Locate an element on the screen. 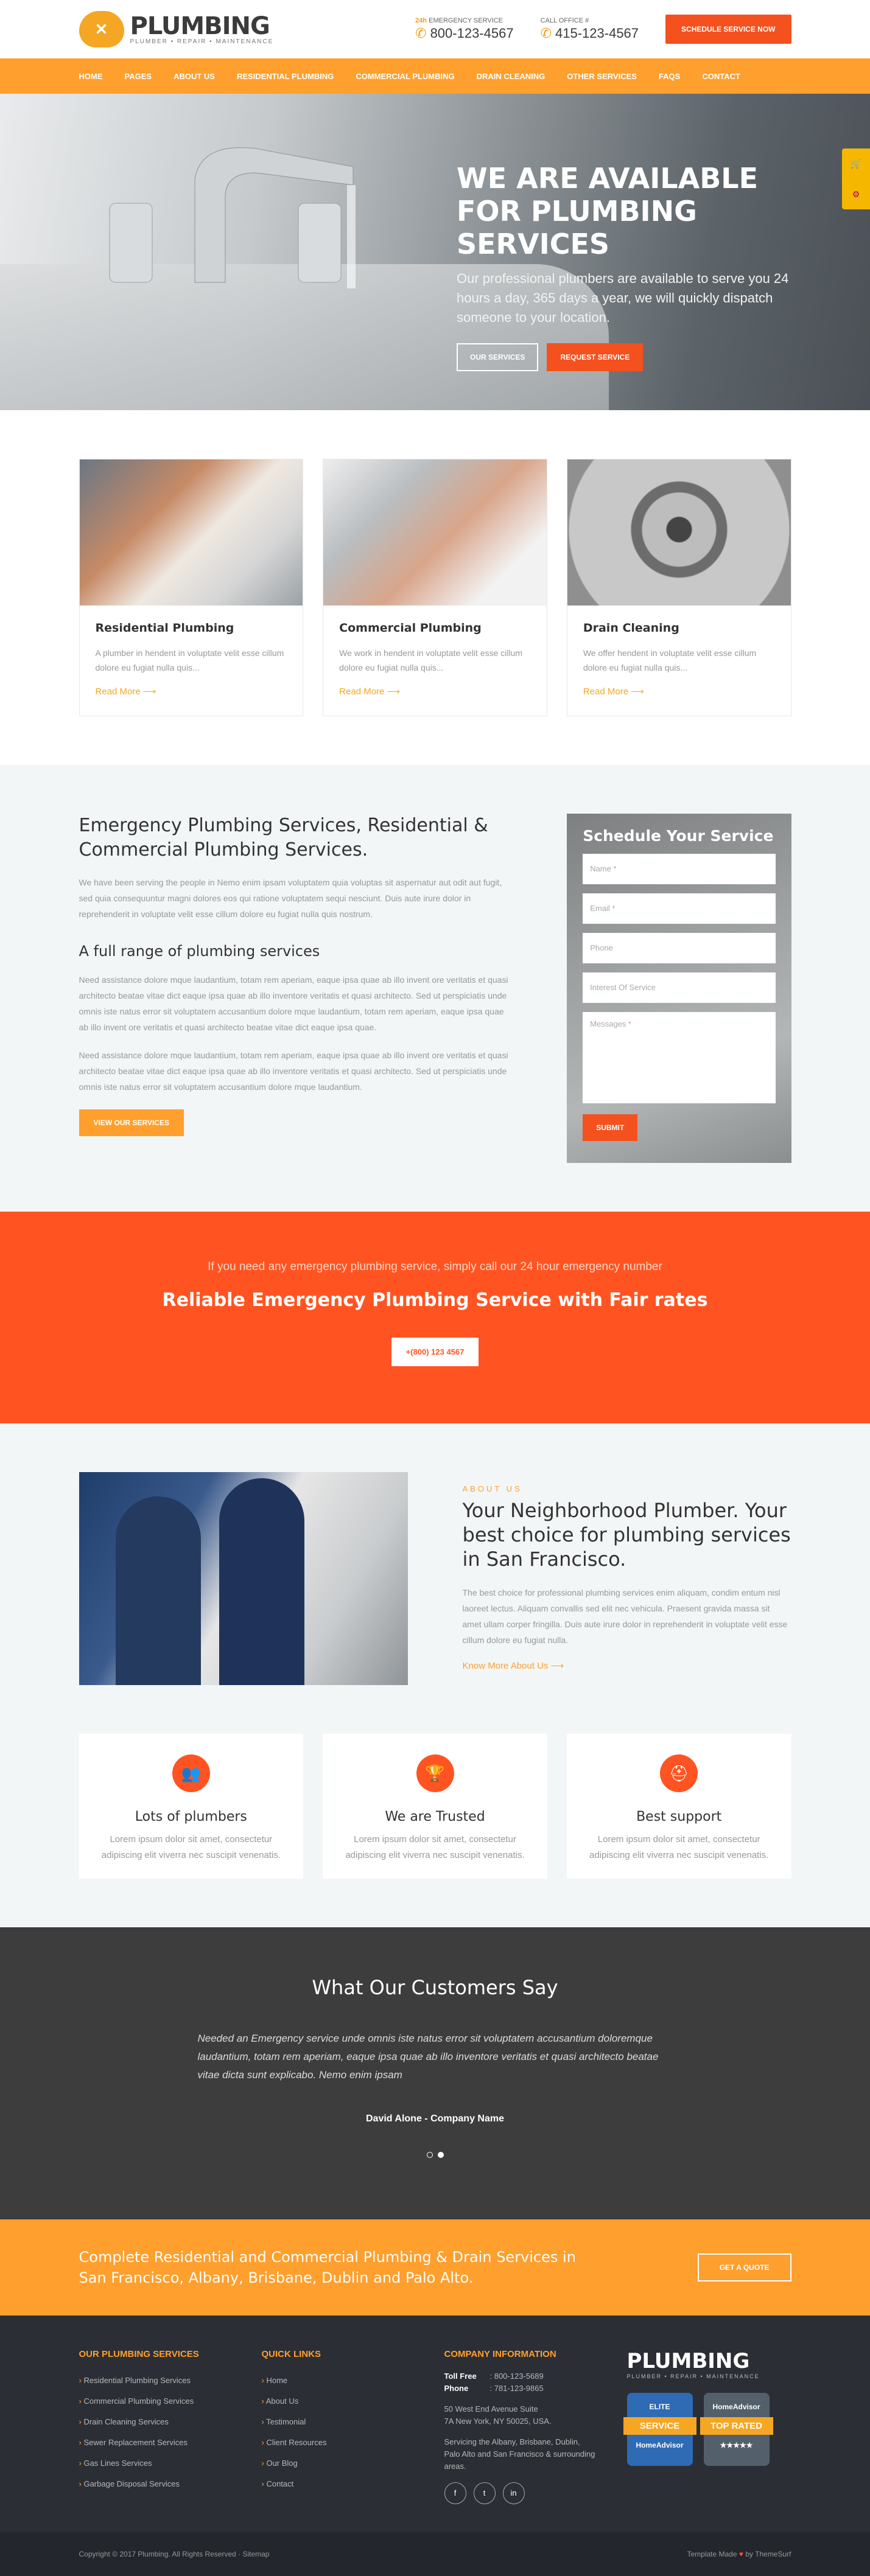 The width and height of the screenshot is (870, 2576). call-button: +(800) 123 4567 is located at coordinates (435, 1352).